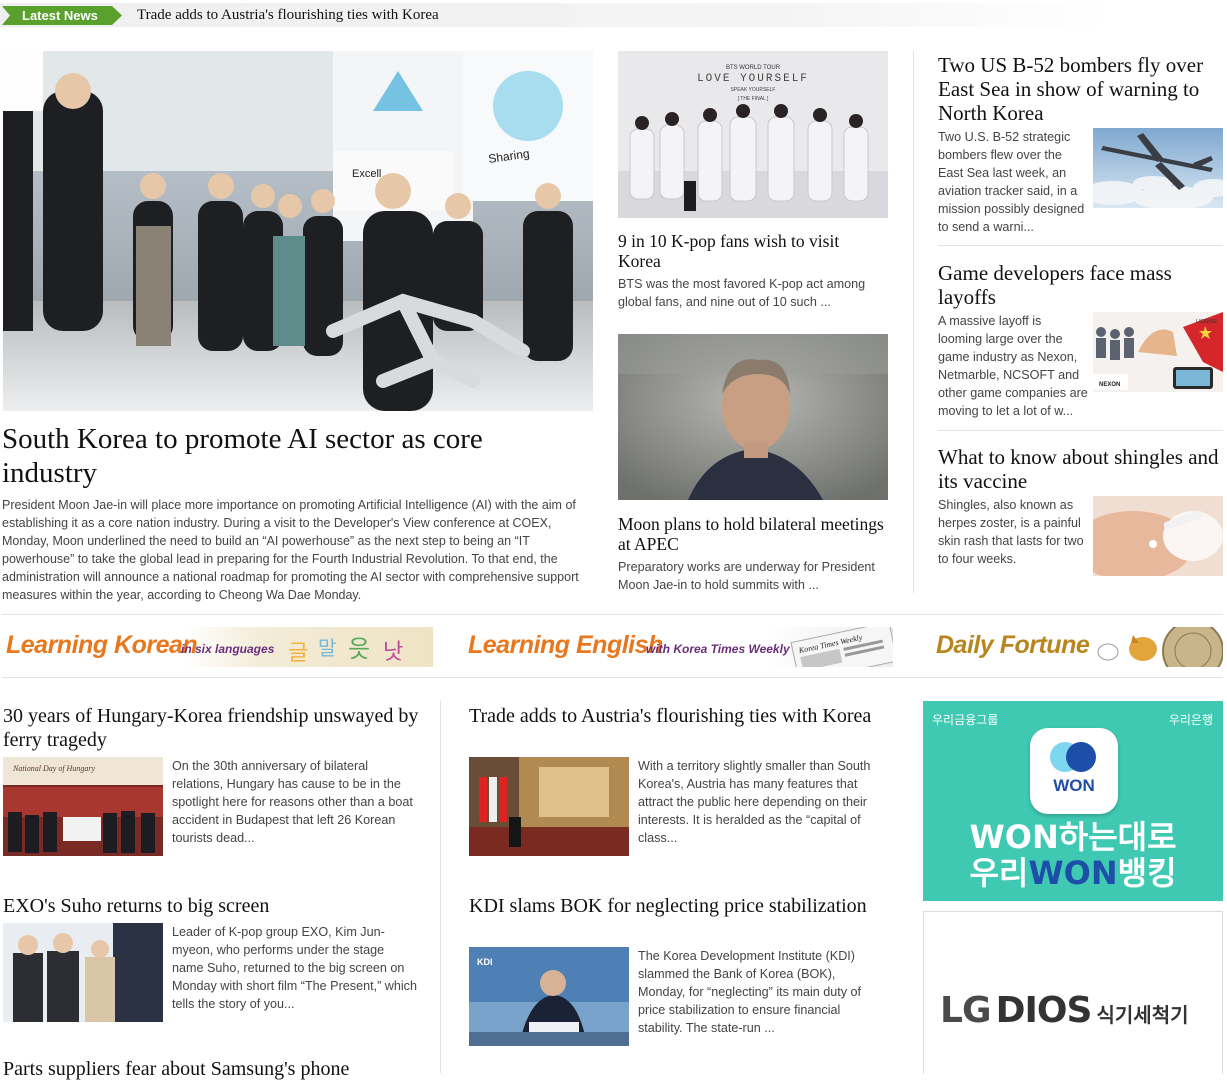 This screenshot has height=1081, width=1227. Describe the element at coordinates (999, 873) in the screenshot. I see `woori-tagline-a: 우리` at that location.